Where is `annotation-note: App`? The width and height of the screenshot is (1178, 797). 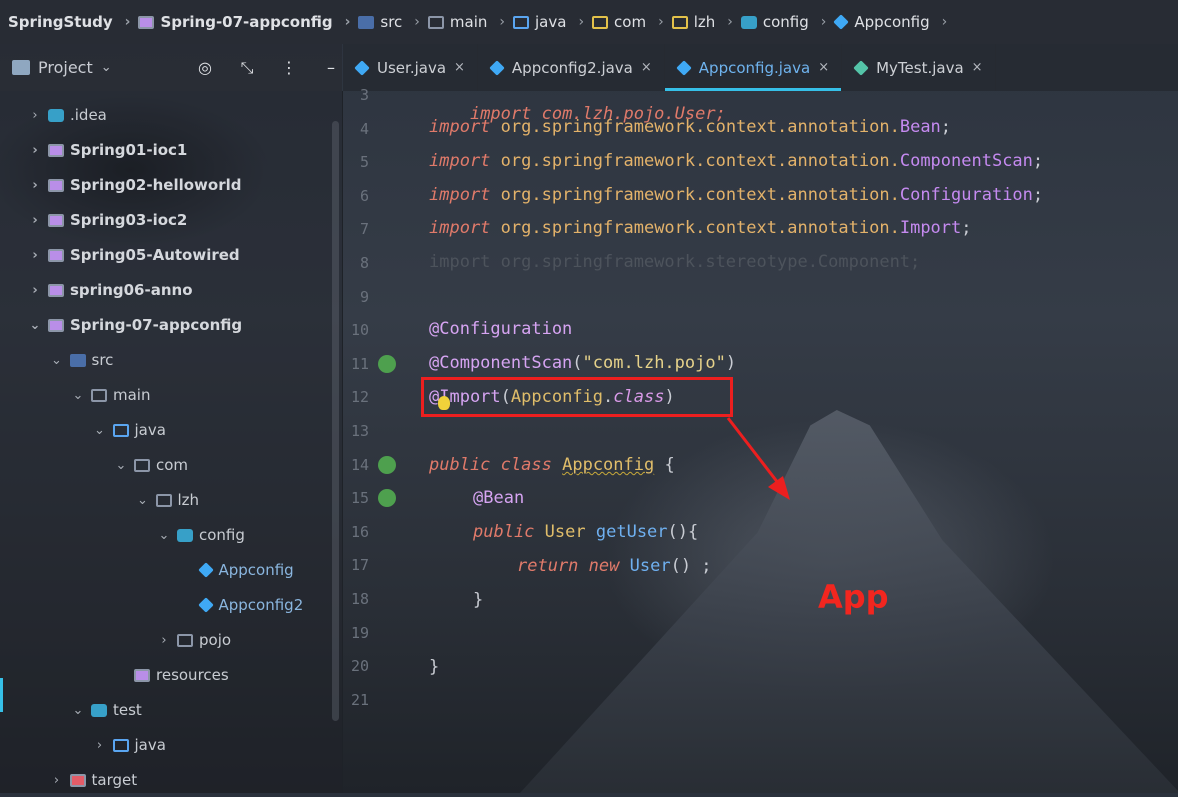
annotation-note: App is located at coordinates (853, 597).